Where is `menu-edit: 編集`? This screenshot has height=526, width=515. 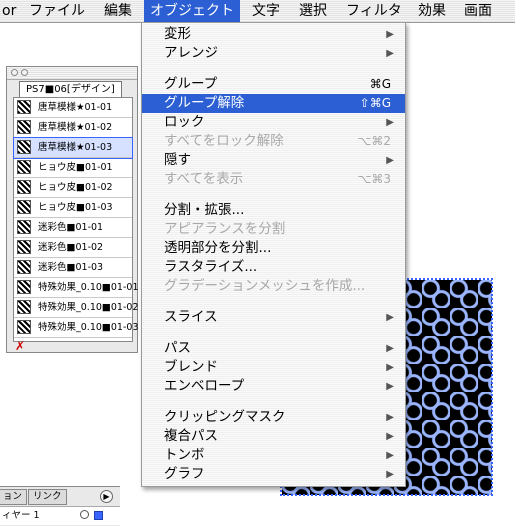
menu-edit: 編集 is located at coordinates (118, 11).